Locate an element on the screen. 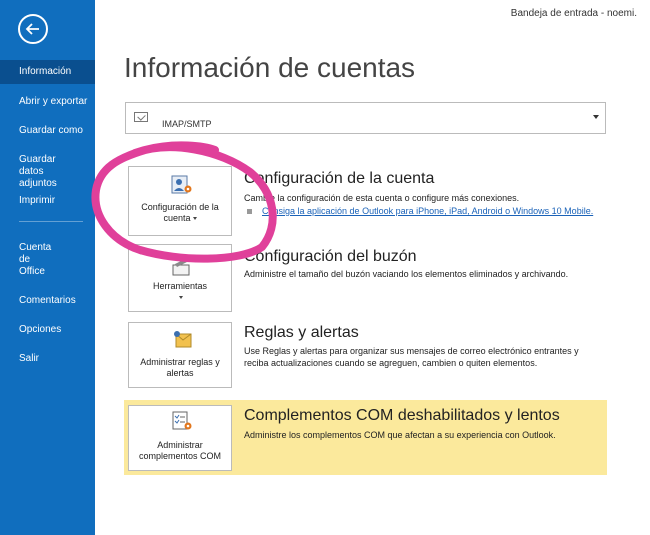  manage-com-addins-label: Administrar complementos COM is located at coordinates (180, 450).